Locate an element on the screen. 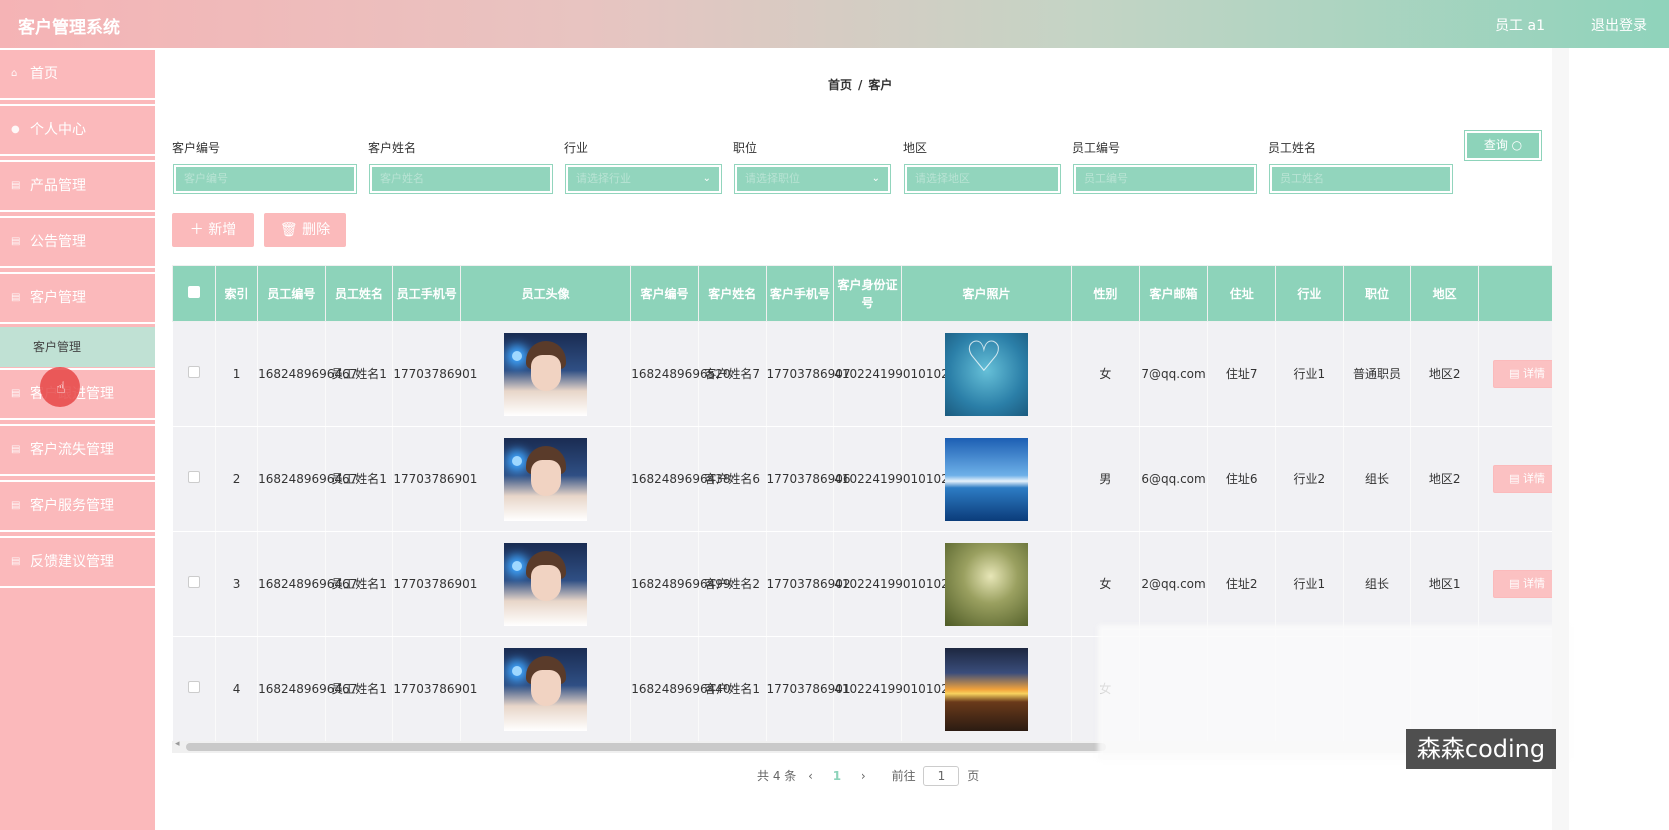 This screenshot has width=1669, height=830. breadcrumb: 首页 / 客户 is located at coordinates (860, 84).